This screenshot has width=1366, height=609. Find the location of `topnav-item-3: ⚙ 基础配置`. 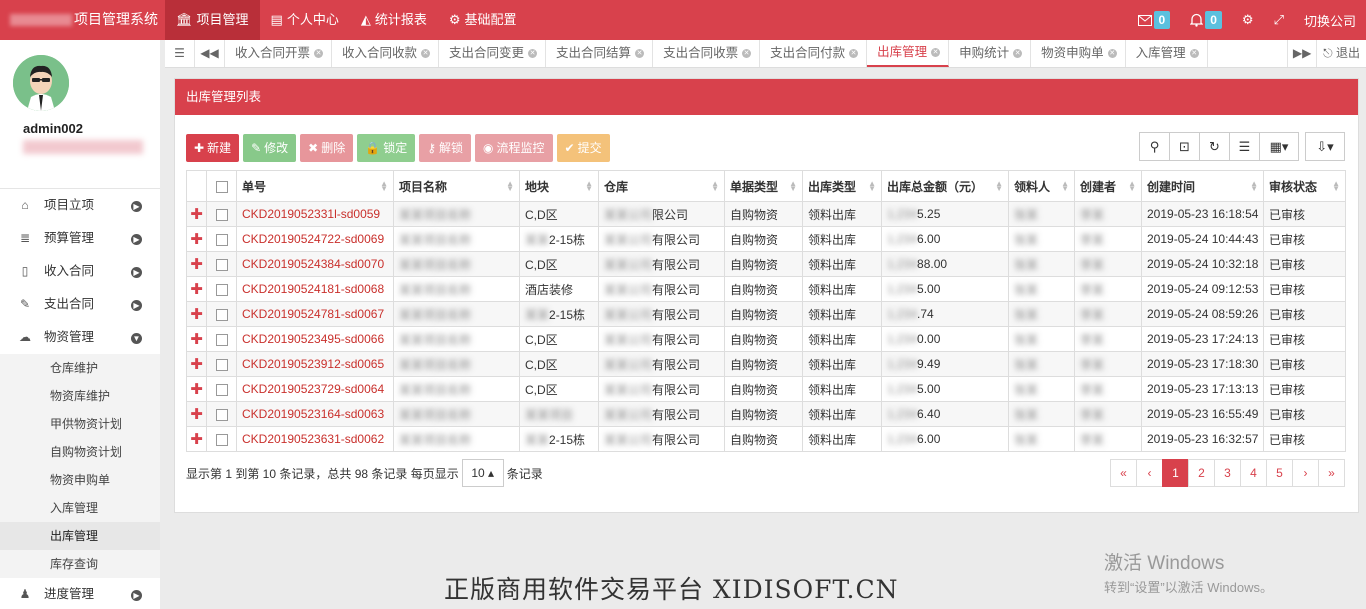

topnav-item-3: ⚙ 基础配置 is located at coordinates (483, 20).